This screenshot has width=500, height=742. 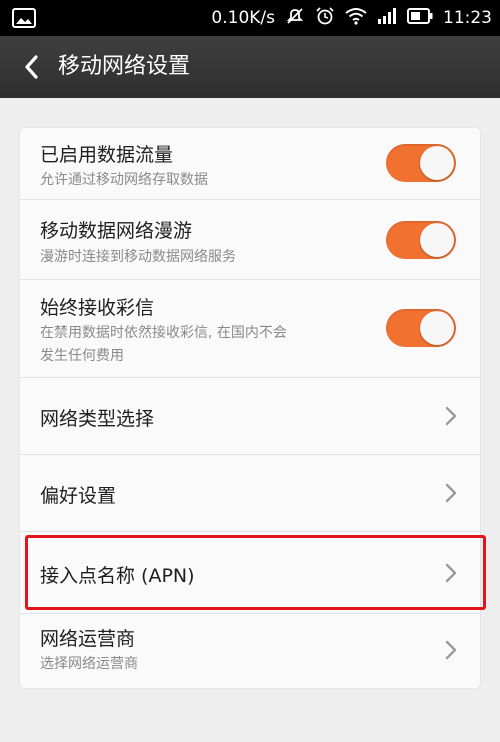 What do you see at coordinates (97, 419) in the screenshot?
I see `setting-title: 网络类型选择` at bounding box center [97, 419].